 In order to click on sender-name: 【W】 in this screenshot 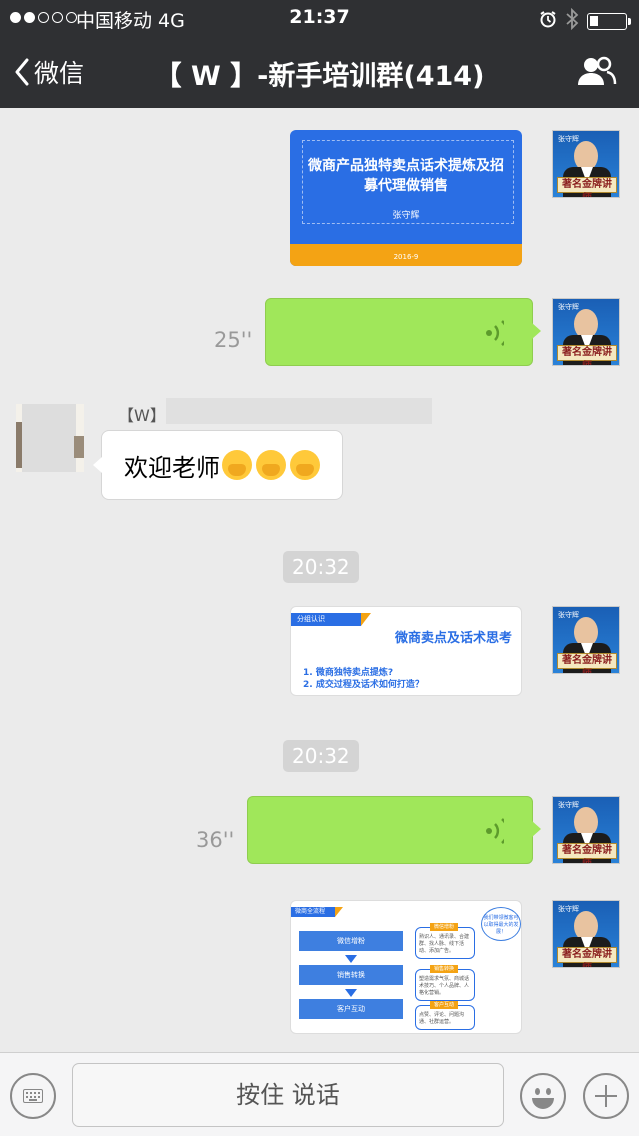, I will do `click(142, 415)`.